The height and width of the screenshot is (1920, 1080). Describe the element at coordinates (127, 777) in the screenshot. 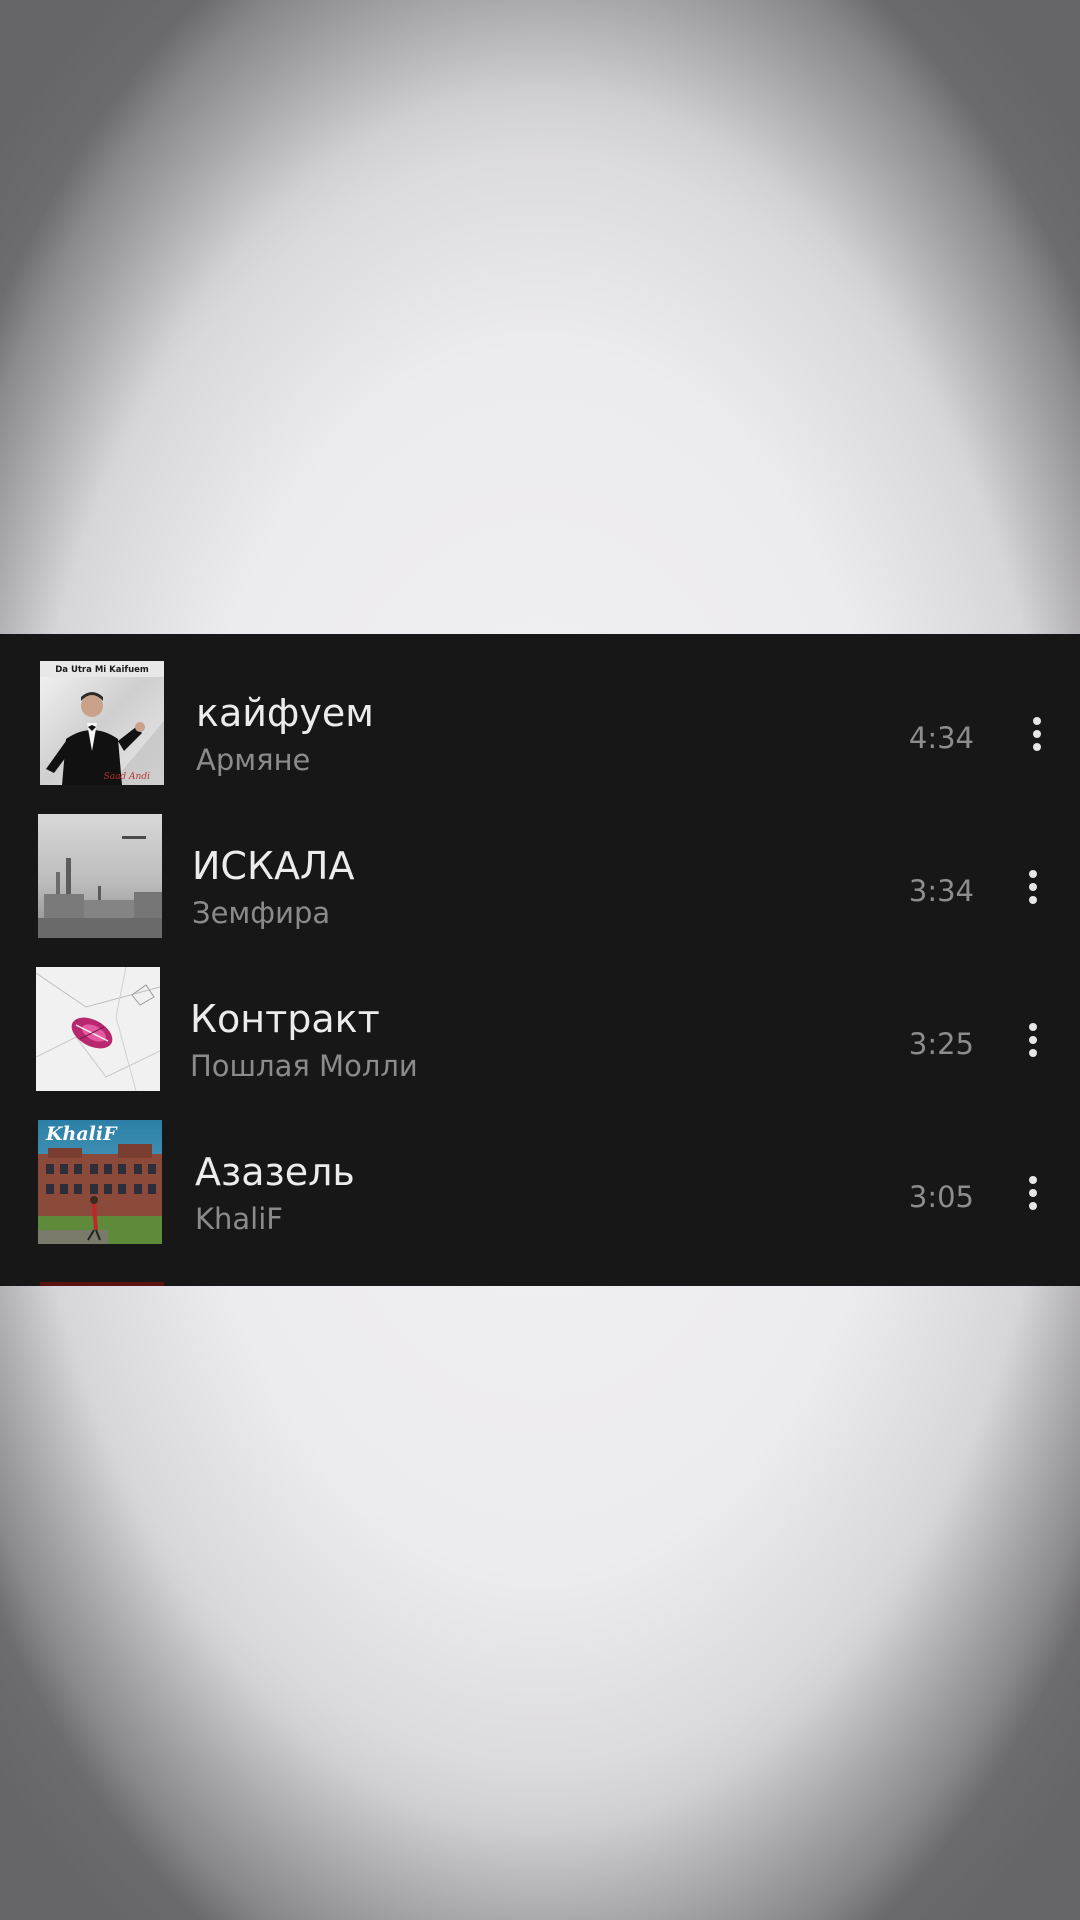

I see `svg-text: Saad Andi` at that location.